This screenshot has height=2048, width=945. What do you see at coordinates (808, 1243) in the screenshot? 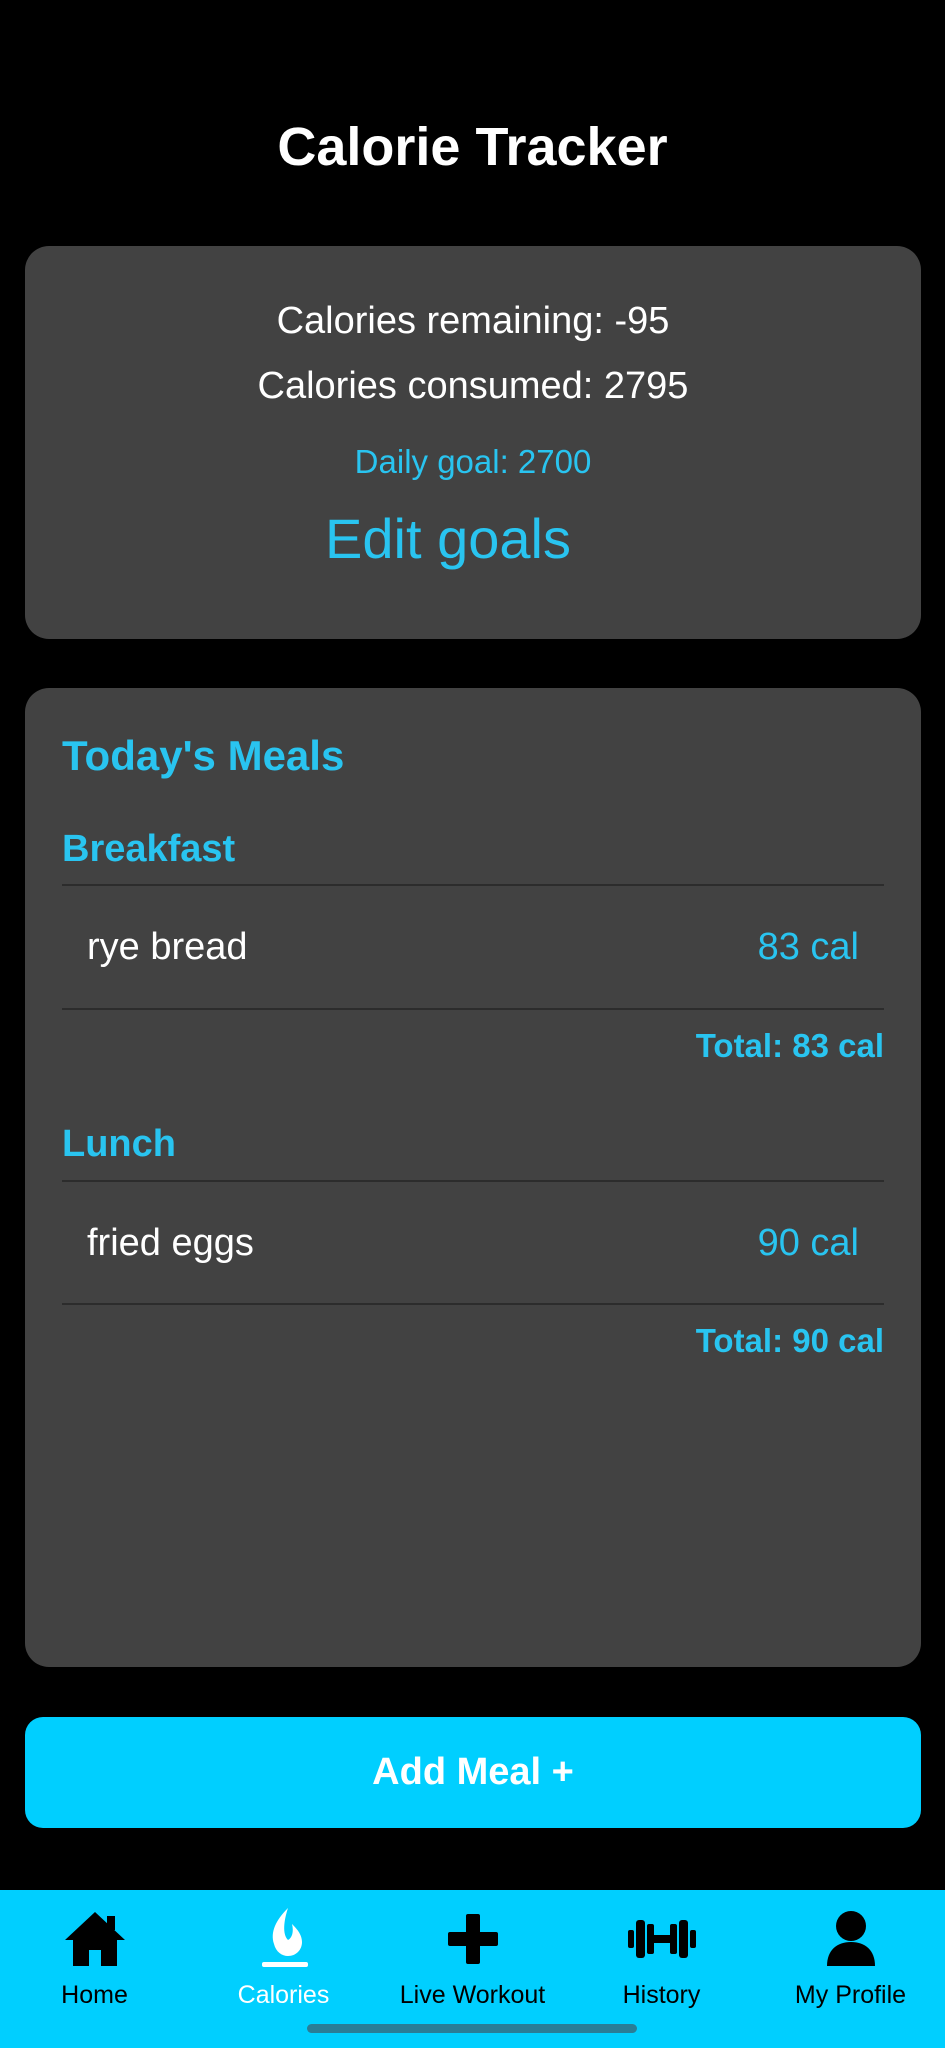
I see `meal-calories: 90 cal` at bounding box center [808, 1243].